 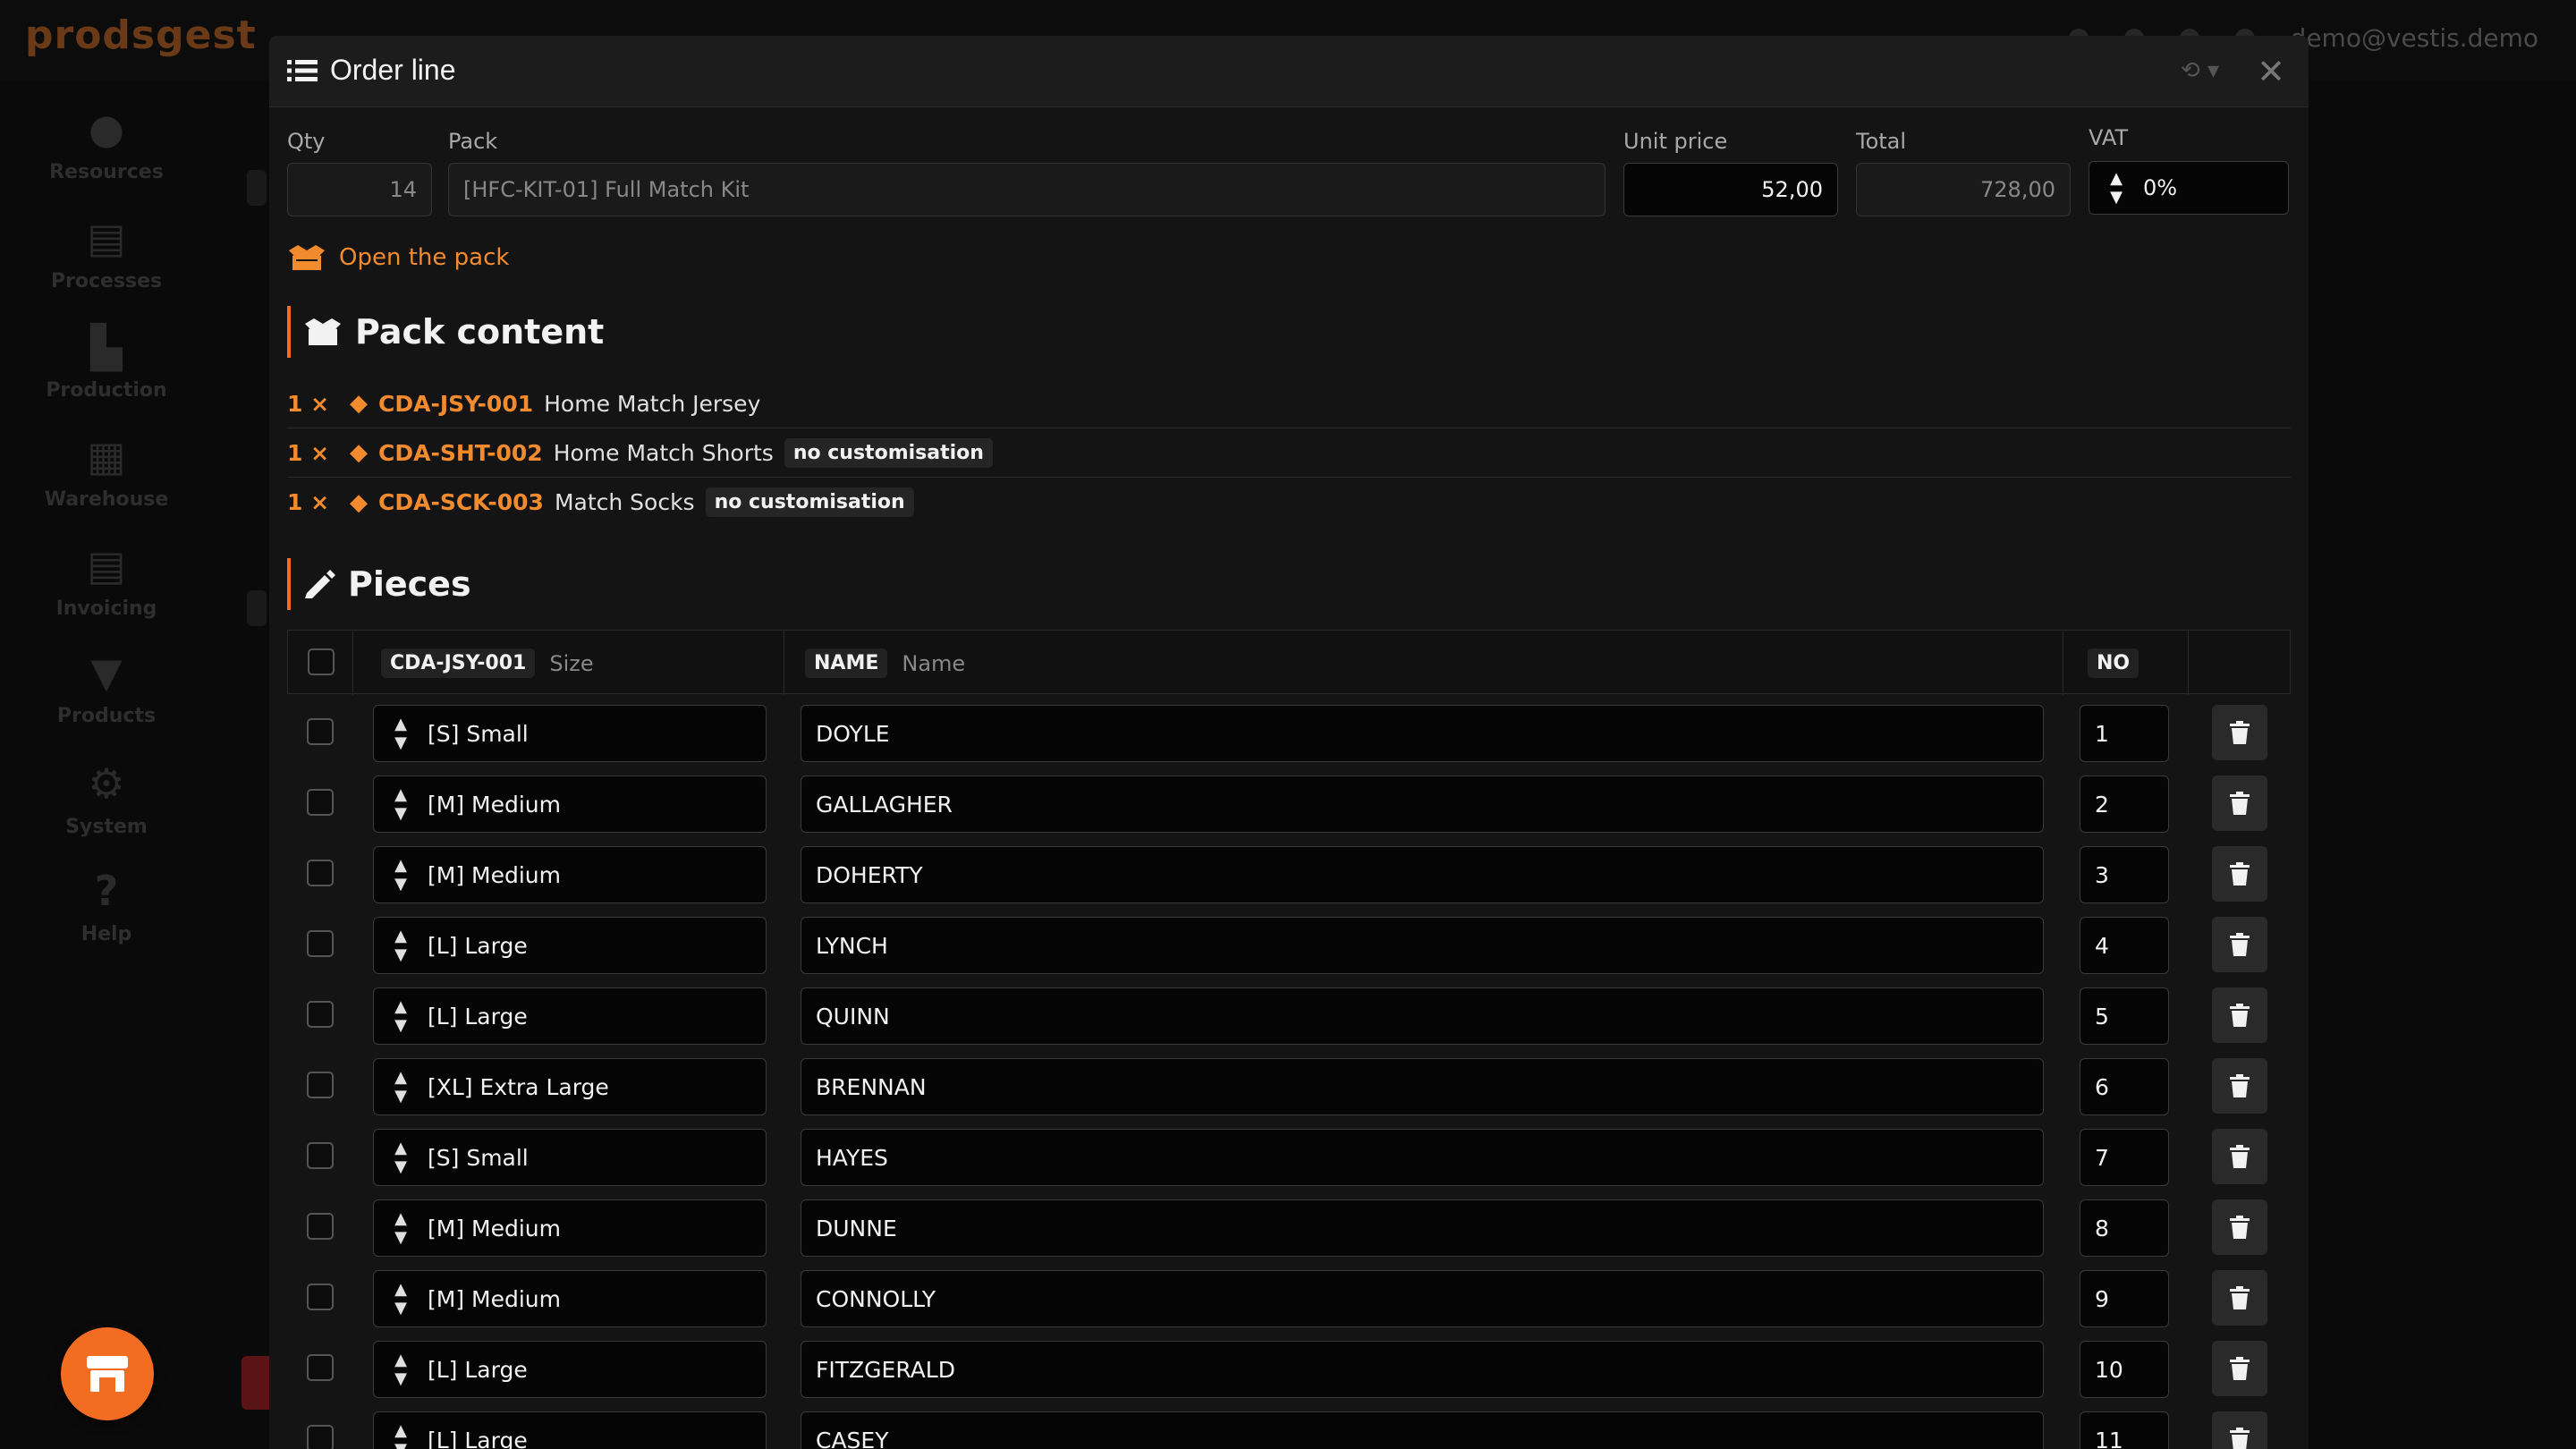 What do you see at coordinates (2124, 1298) in the screenshot?
I see `number-input: 9` at bounding box center [2124, 1298].